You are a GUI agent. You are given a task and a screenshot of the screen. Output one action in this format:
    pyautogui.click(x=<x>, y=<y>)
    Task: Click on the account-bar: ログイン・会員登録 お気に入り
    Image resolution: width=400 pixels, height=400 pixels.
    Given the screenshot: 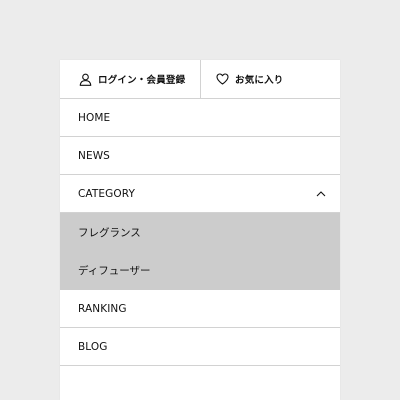 What is the action you would take?
    pyautogui.click(x=200, y=79)
    